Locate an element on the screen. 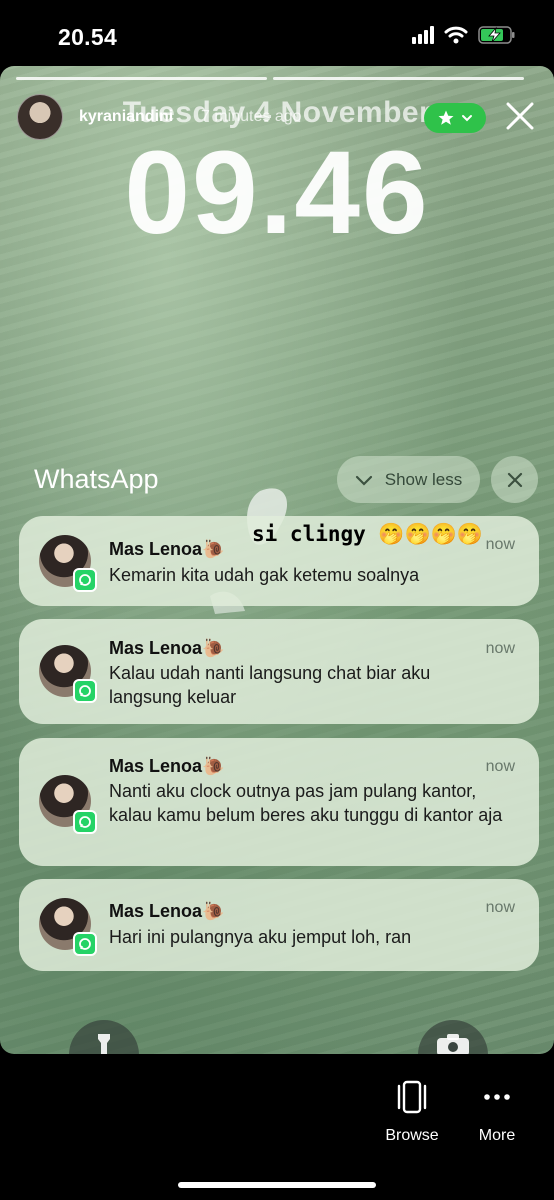 This screenshot has width=554, height=1200. camera-button is located at coordinates (453, 1037).